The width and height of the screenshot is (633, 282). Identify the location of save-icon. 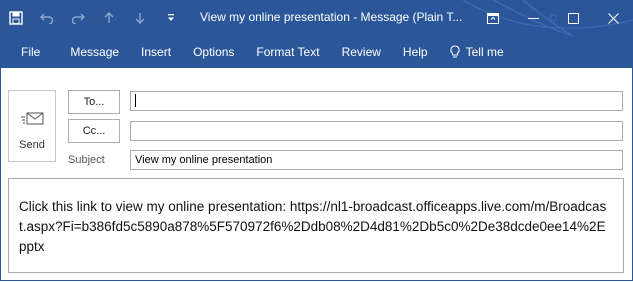
(15, 18).